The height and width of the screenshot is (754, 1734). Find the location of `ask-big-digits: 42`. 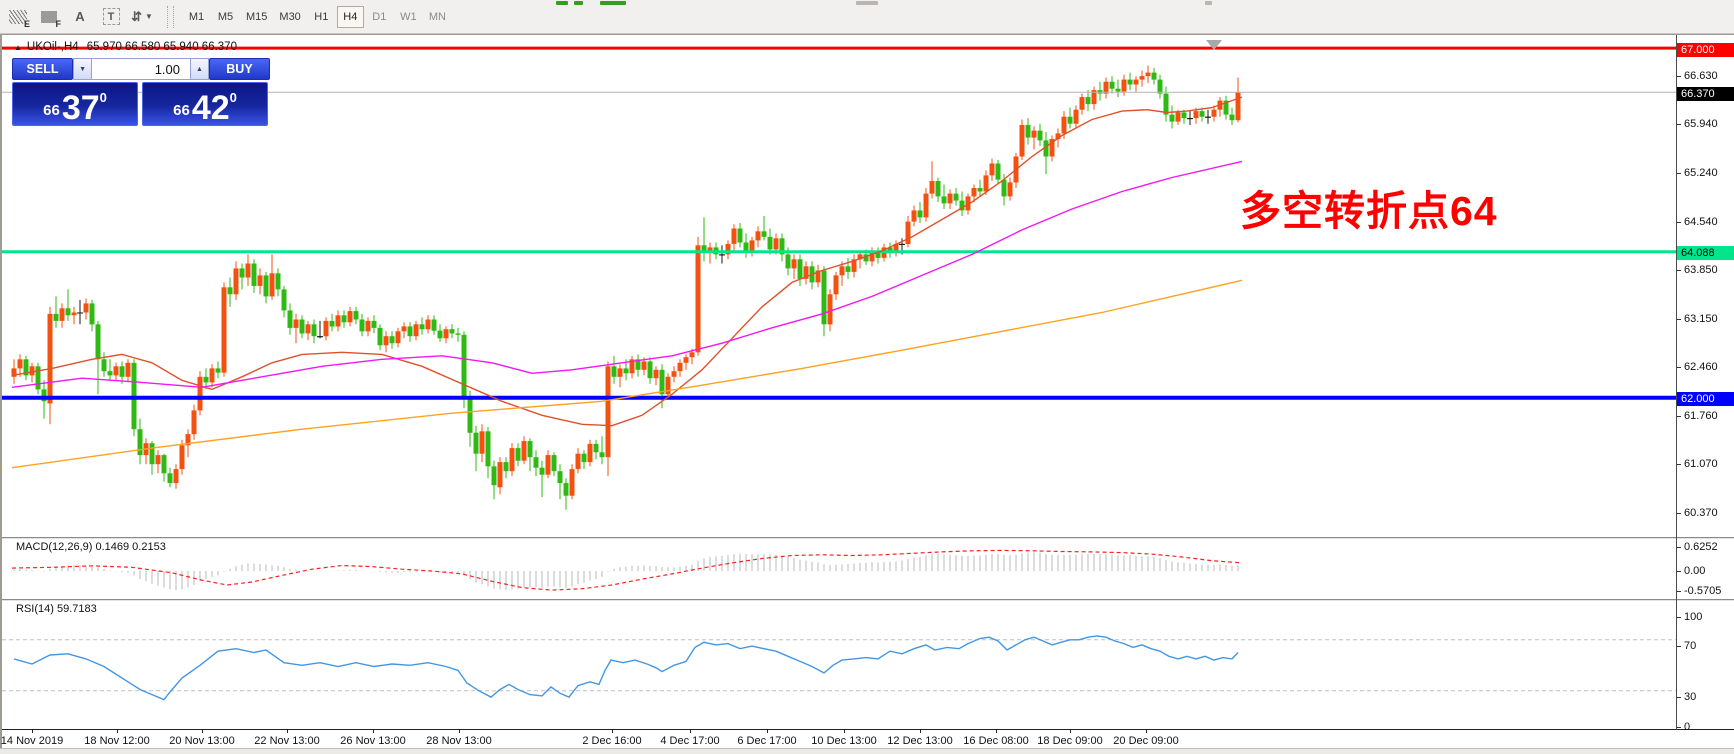

ask-big-digits: 42 is located at coordinates (210, 107).